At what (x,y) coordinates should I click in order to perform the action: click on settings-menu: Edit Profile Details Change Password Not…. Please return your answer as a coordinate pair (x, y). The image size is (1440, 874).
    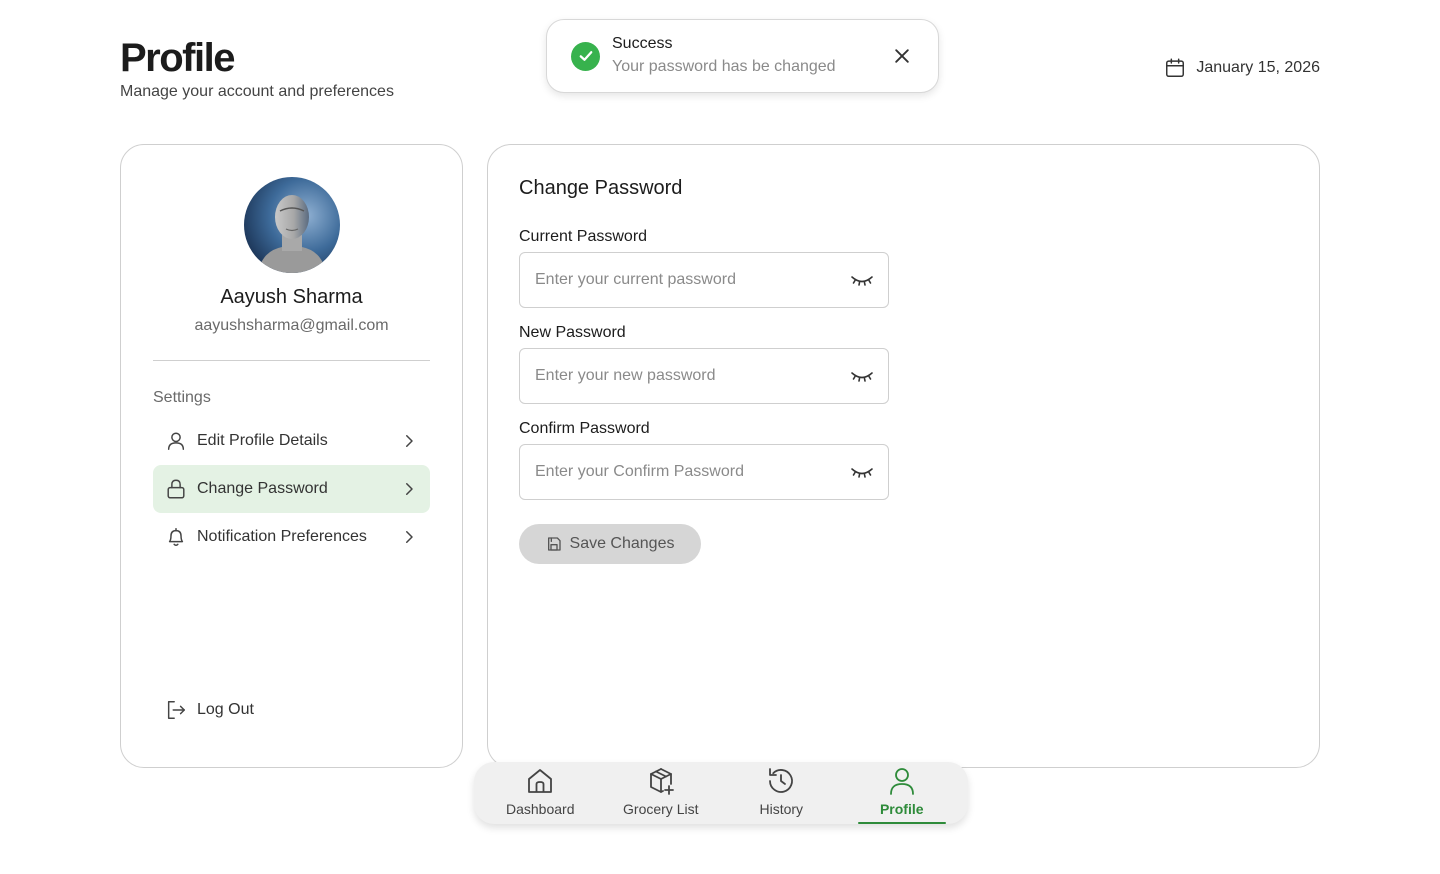
    Looking at the image, I should click on (291, 489).